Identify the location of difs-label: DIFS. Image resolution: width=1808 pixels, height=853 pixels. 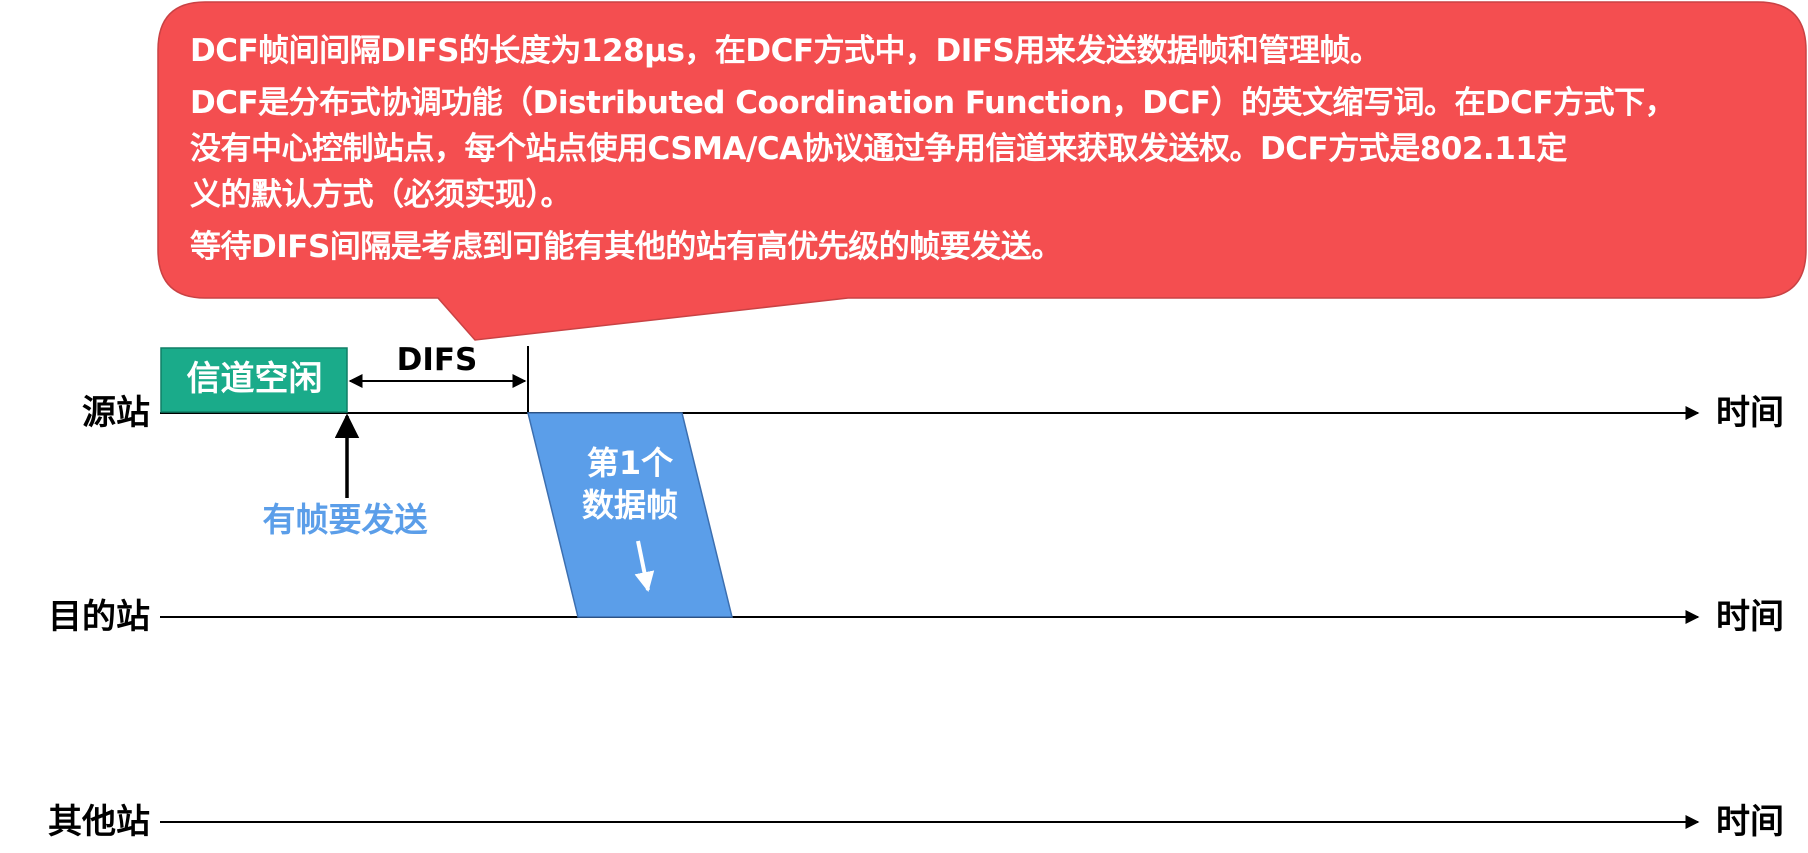
(437, 360).